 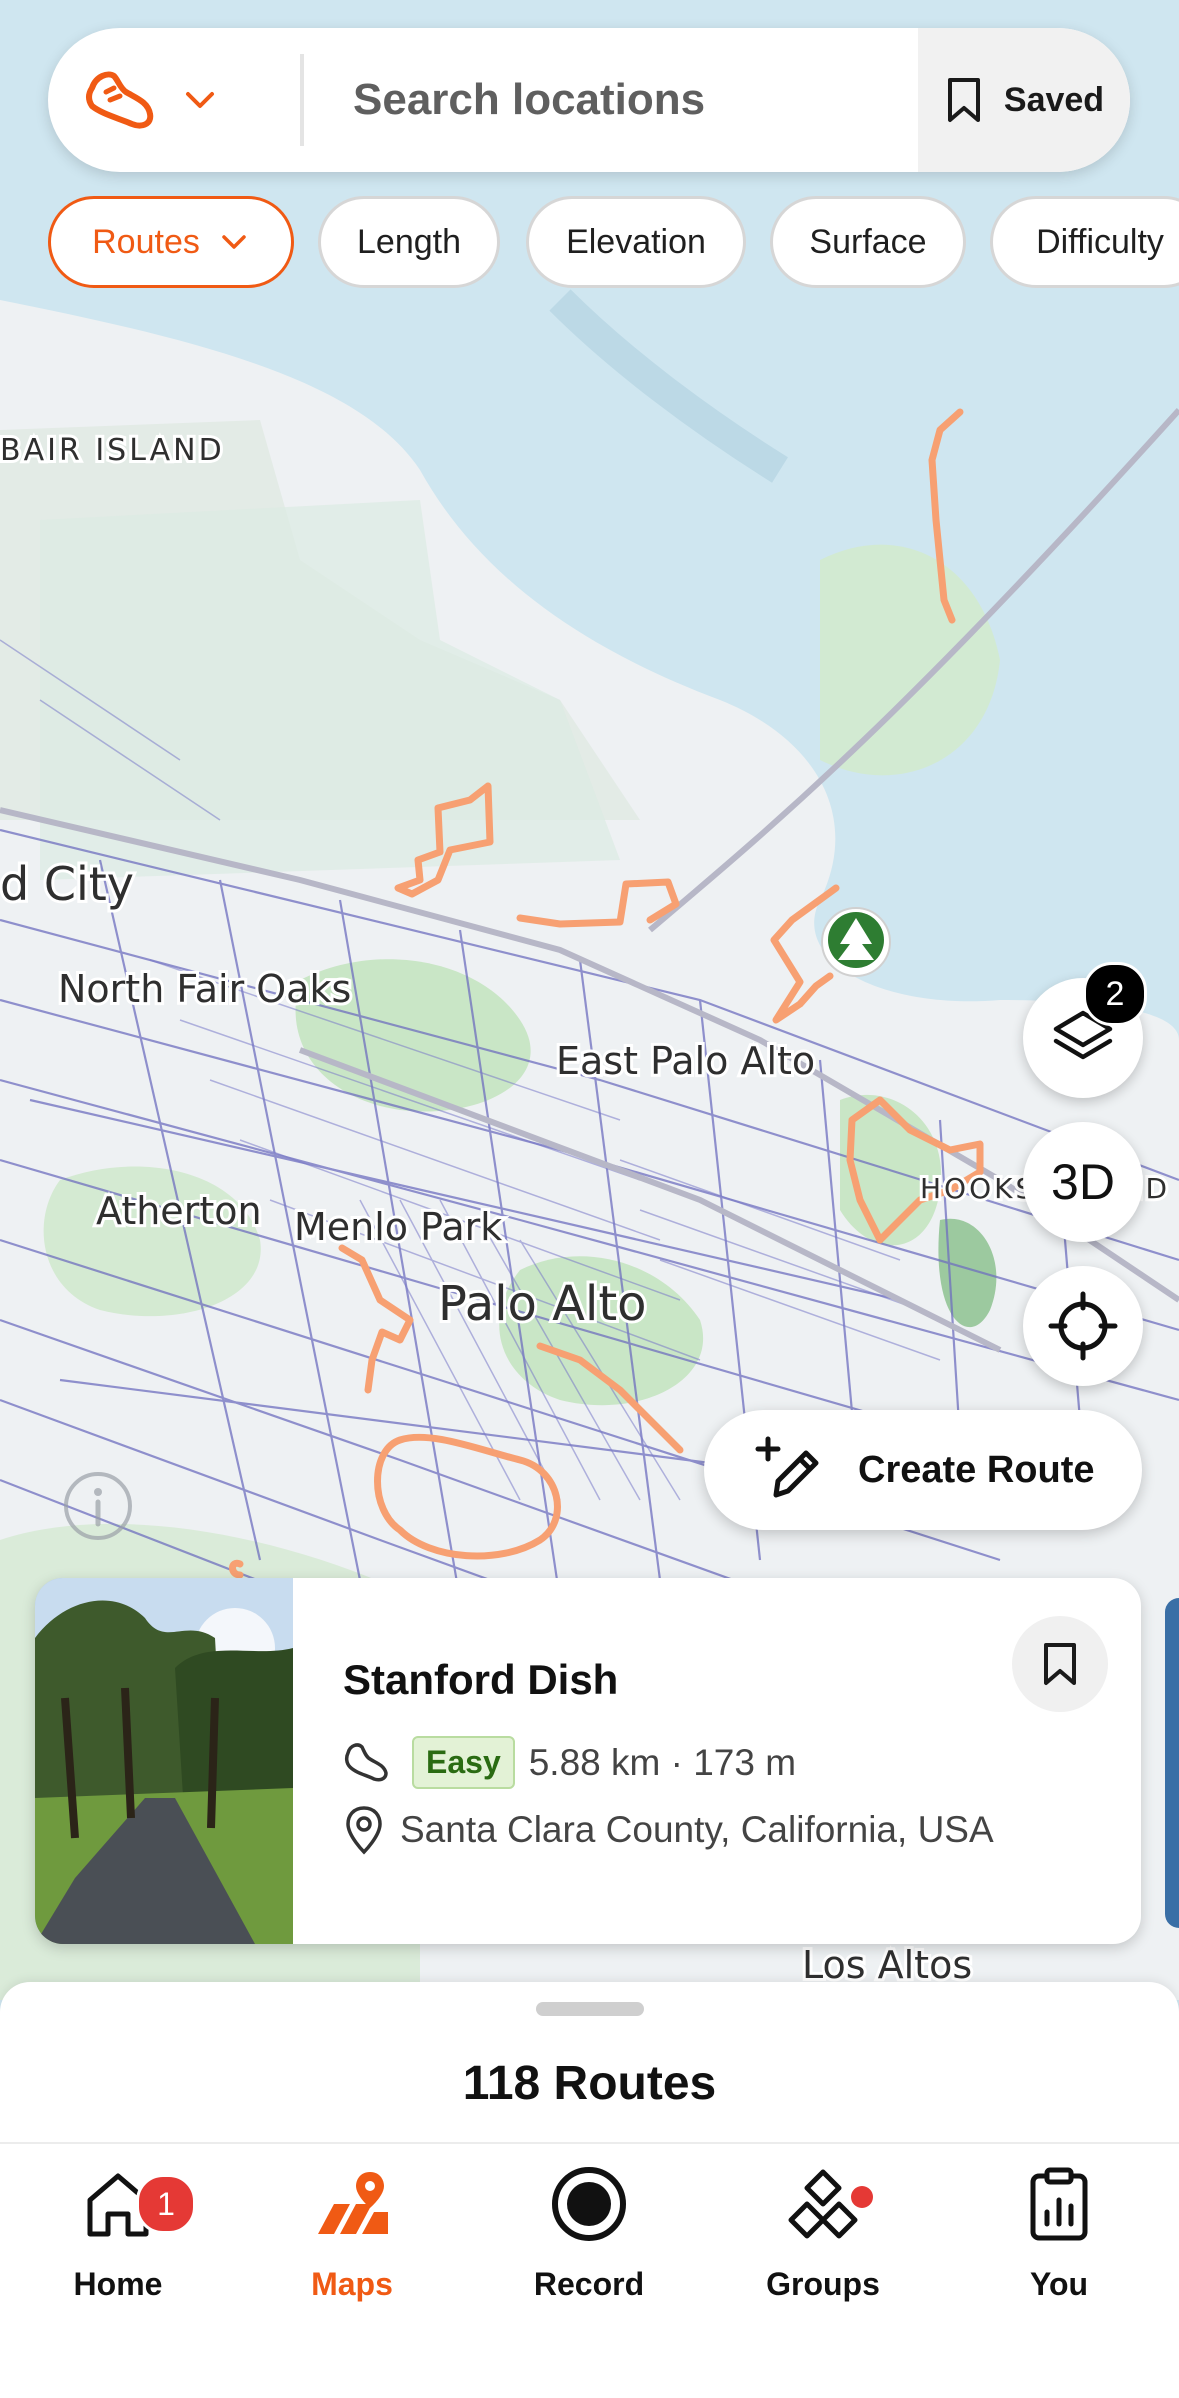 What do you see at coordinates (823, 2204) in the screenshot?
I see `groups-icon` at bounding box center [823, 2204].